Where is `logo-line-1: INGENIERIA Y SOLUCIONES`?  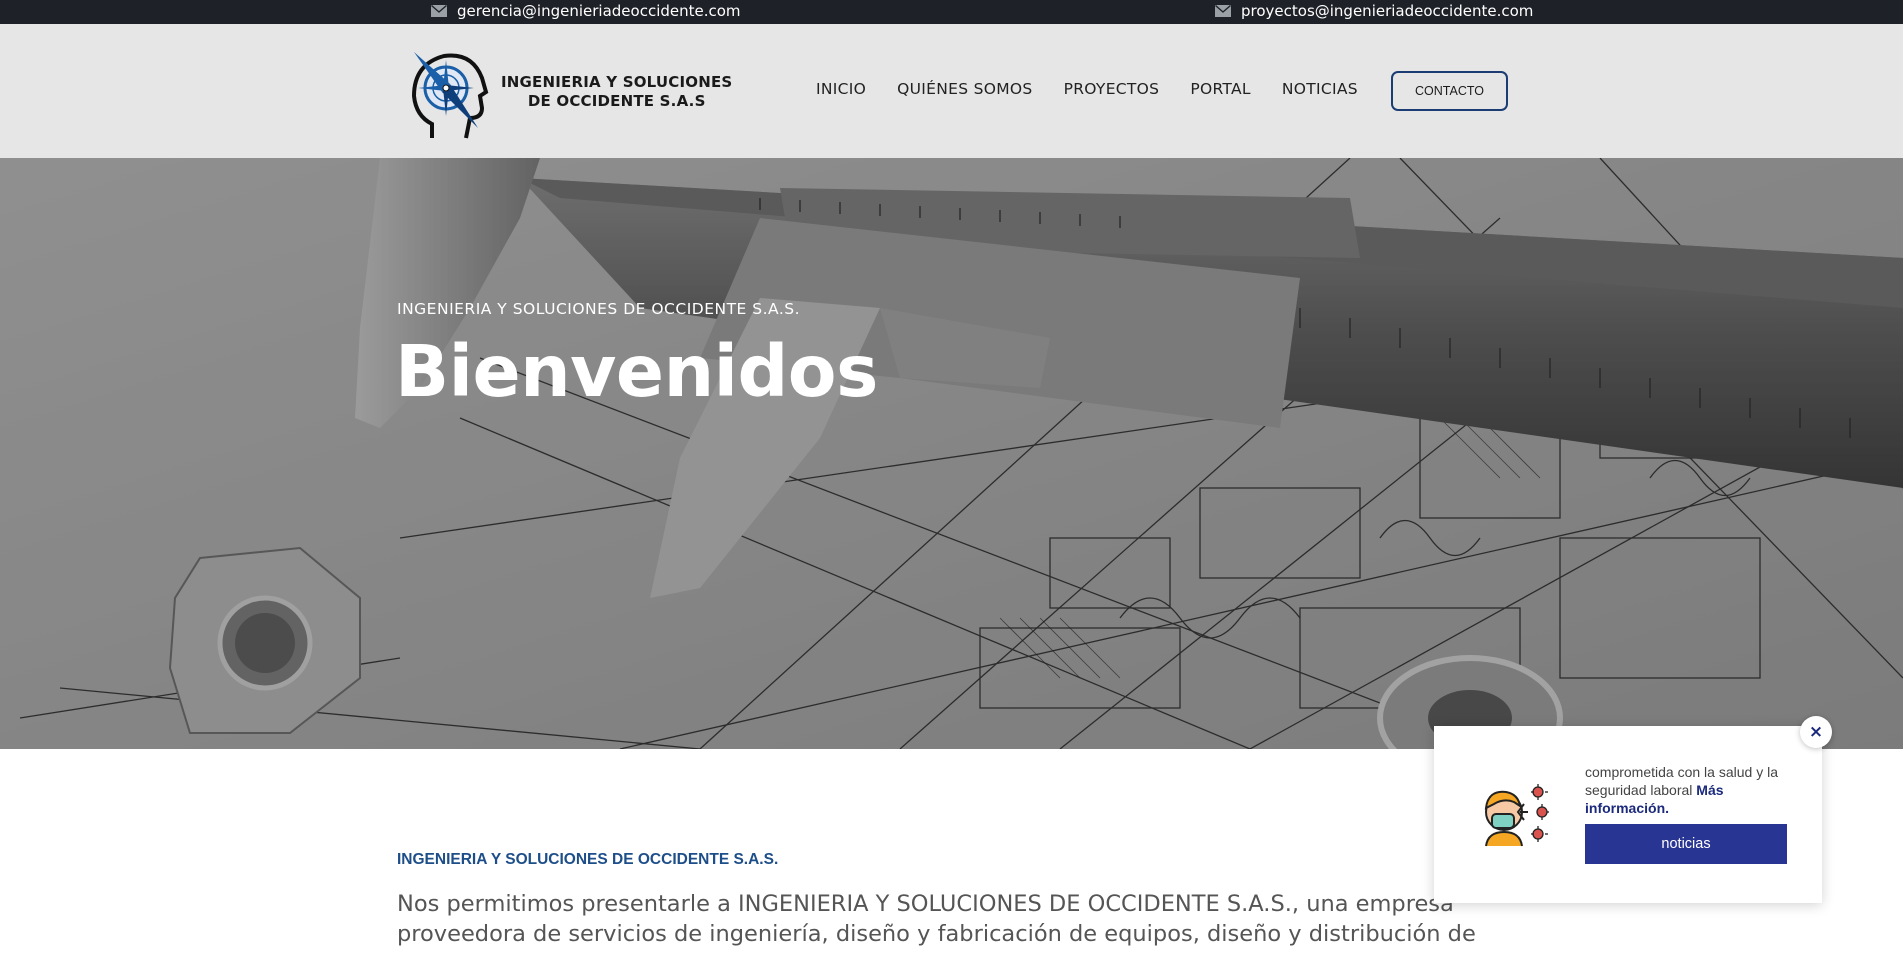
logo-line-1: INGENIERIA Y SOLUCIONES is located at coordinates (617, 82).